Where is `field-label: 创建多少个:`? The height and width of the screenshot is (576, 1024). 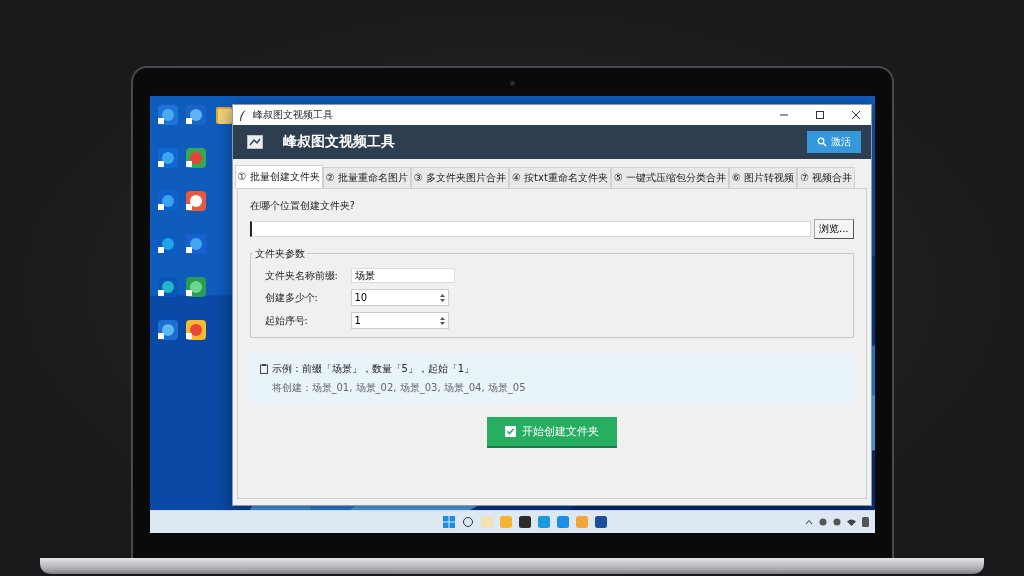
field-label: 创建多少个: is located at coordinates (291, 297).